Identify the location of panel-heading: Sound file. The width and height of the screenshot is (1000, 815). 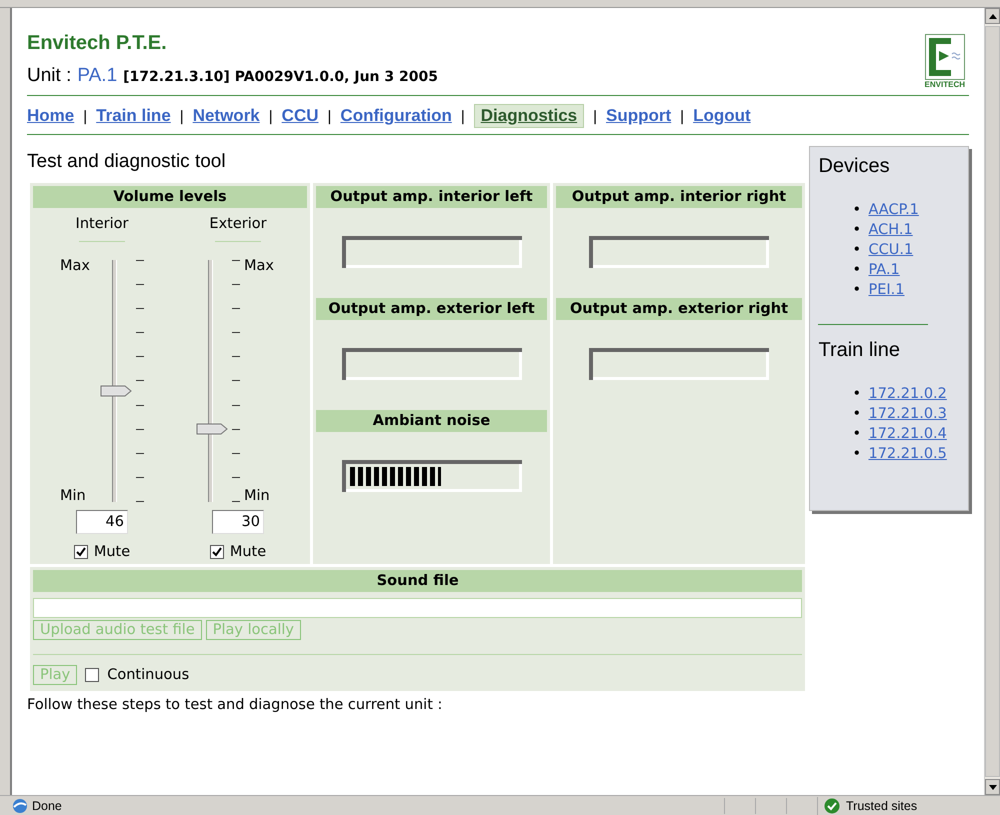
(417, 581).